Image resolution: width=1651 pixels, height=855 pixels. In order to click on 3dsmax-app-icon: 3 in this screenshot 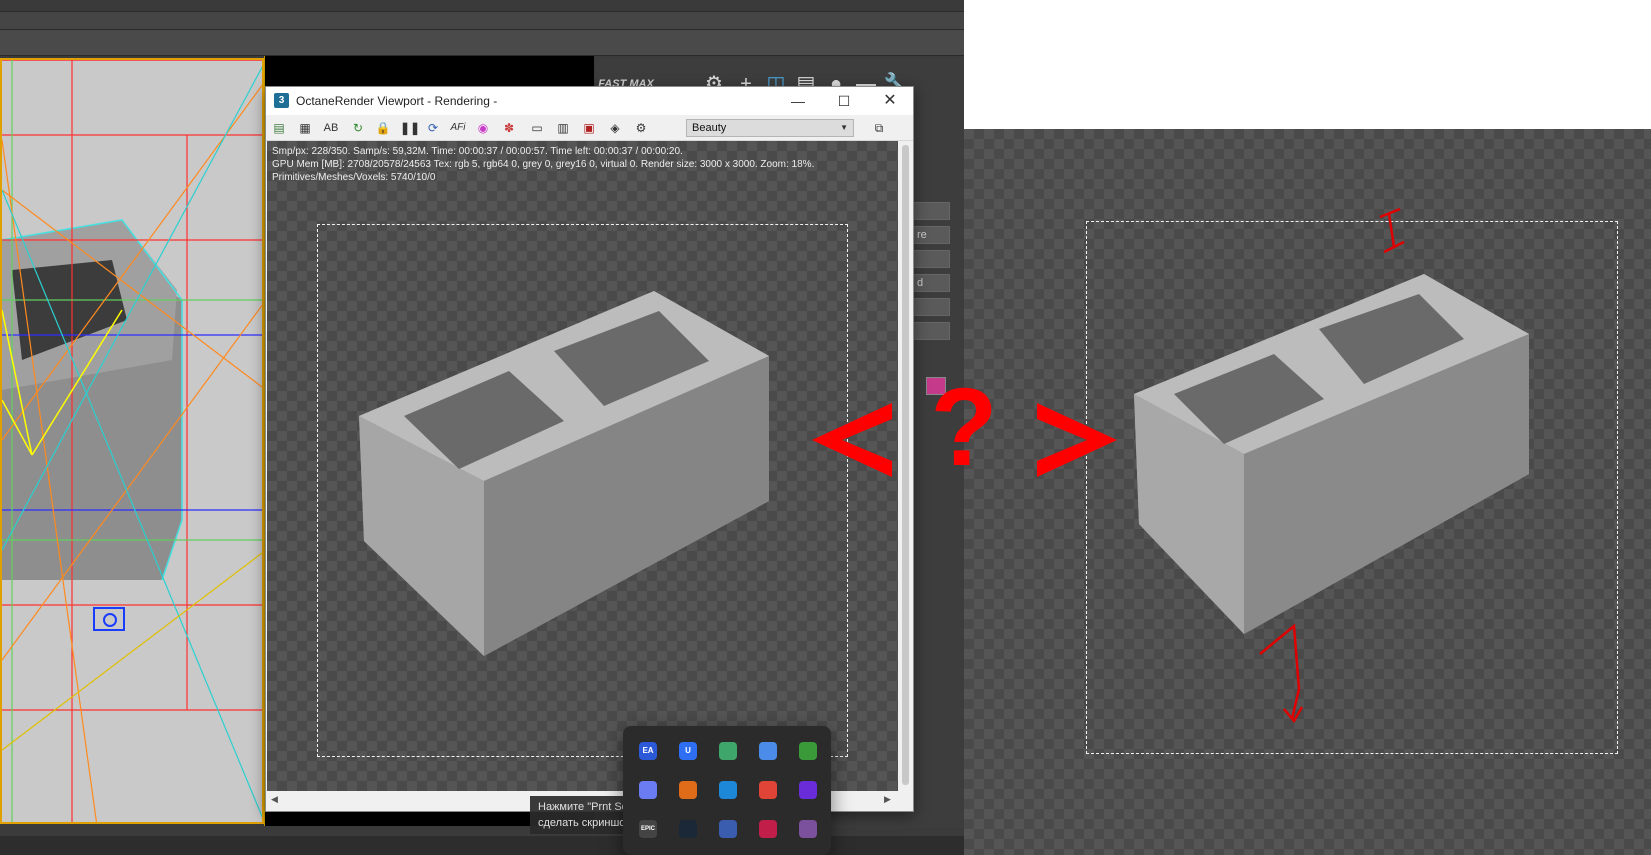, I will do `click(281, 100)`.